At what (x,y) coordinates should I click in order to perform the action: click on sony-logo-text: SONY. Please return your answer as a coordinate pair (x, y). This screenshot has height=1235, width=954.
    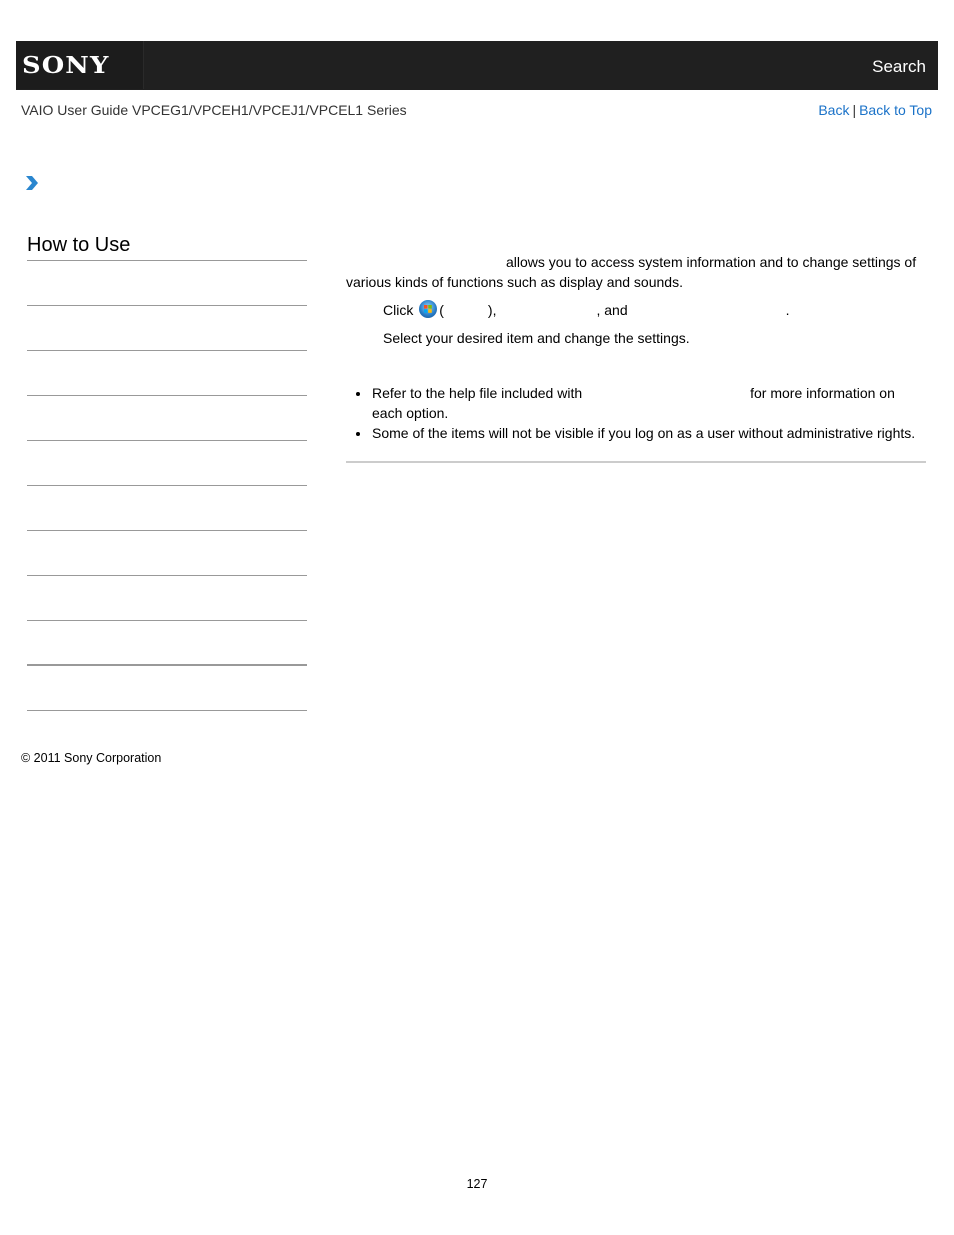
    Looking at the image, I should click on (66, 65).